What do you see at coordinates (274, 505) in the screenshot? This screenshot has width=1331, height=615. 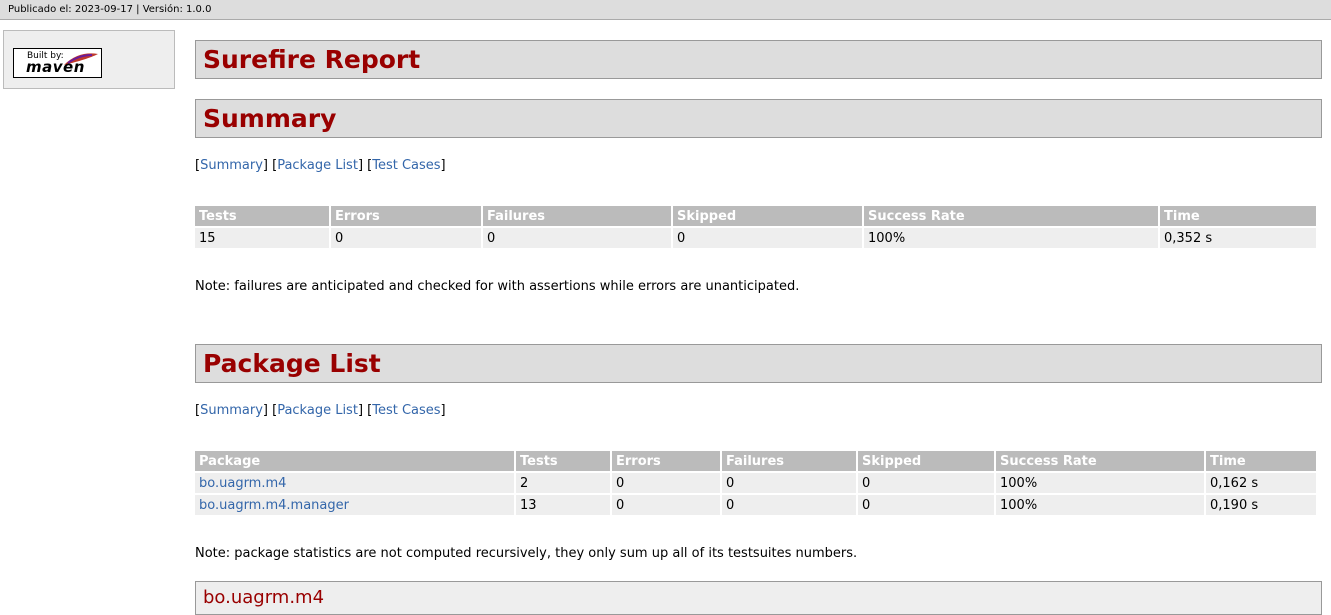 I see `package-link: bo.uagrm.m4.manager` at bounding box center [274, 505].